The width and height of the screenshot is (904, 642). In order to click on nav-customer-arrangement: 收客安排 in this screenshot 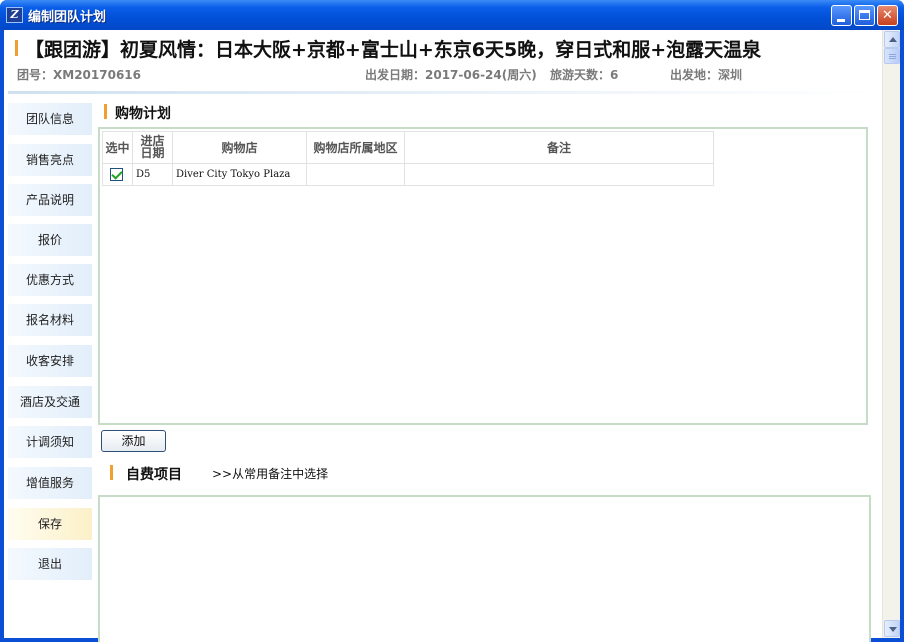, I will do `click(50, 361)`.